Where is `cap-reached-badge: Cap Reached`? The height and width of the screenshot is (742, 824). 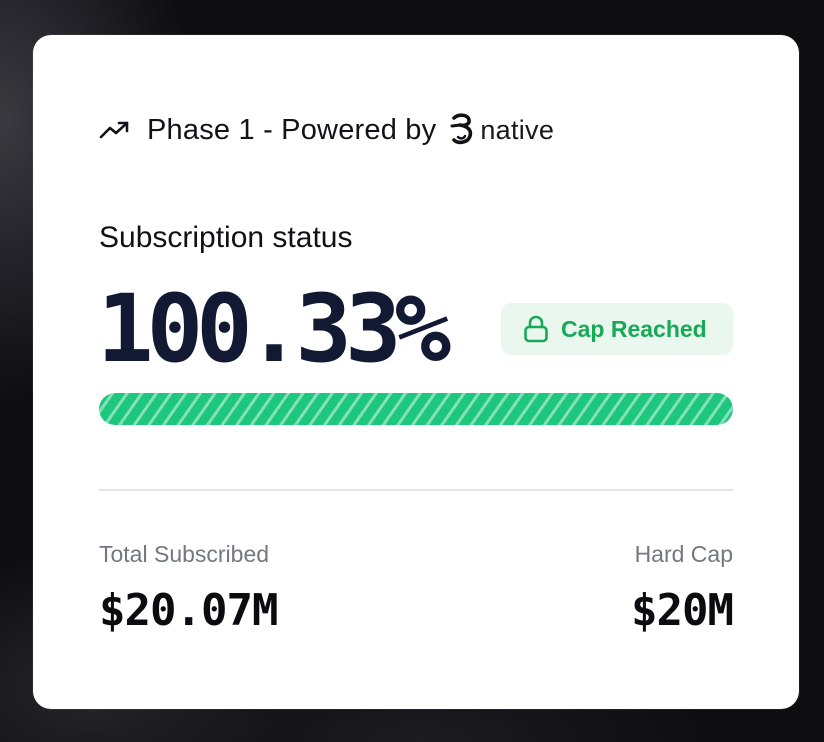 cap-reached-badge: Cap Reached is located at coordinates (617, 329).